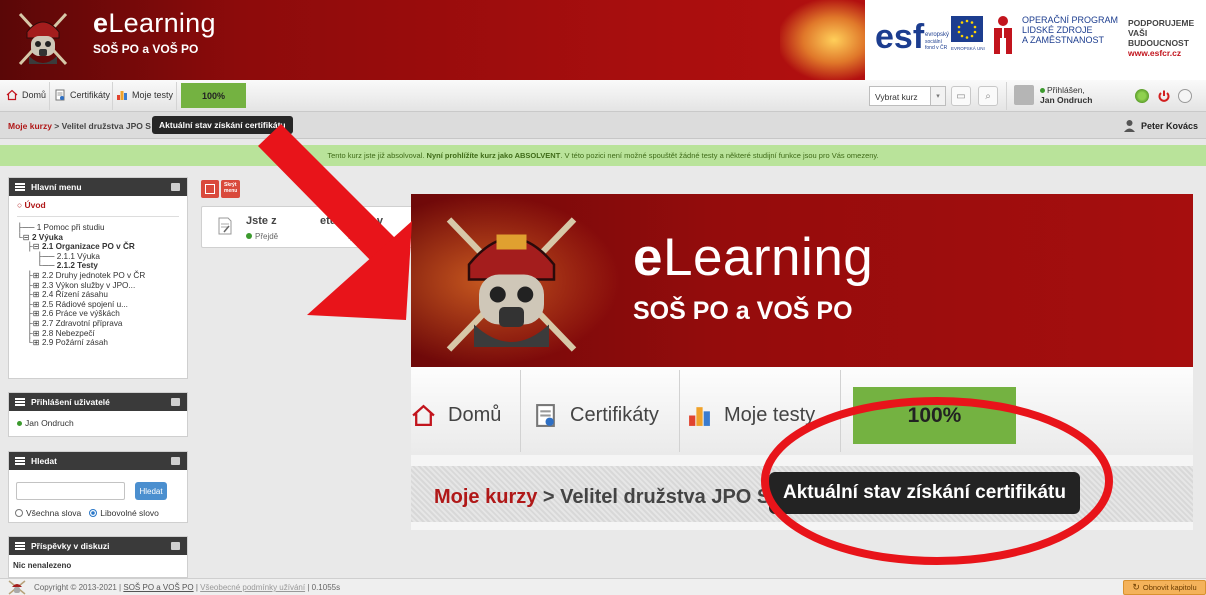 The width and height of the screenshot is (1206, 595). What do you see at coordinates (151, 491) in the screenshot?
I see `search-button: Hledat` at bounding box center [151, 491].